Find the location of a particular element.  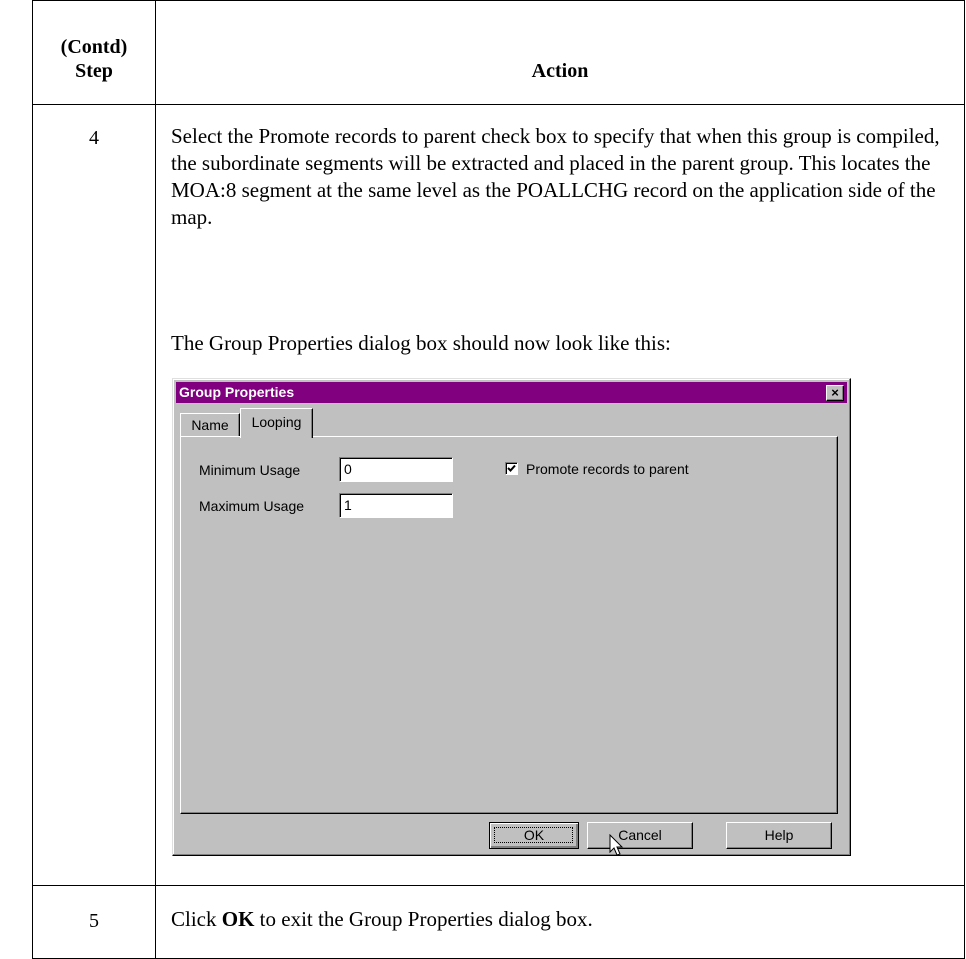

header-step-line2: Step is located at coordinates (94, 71).